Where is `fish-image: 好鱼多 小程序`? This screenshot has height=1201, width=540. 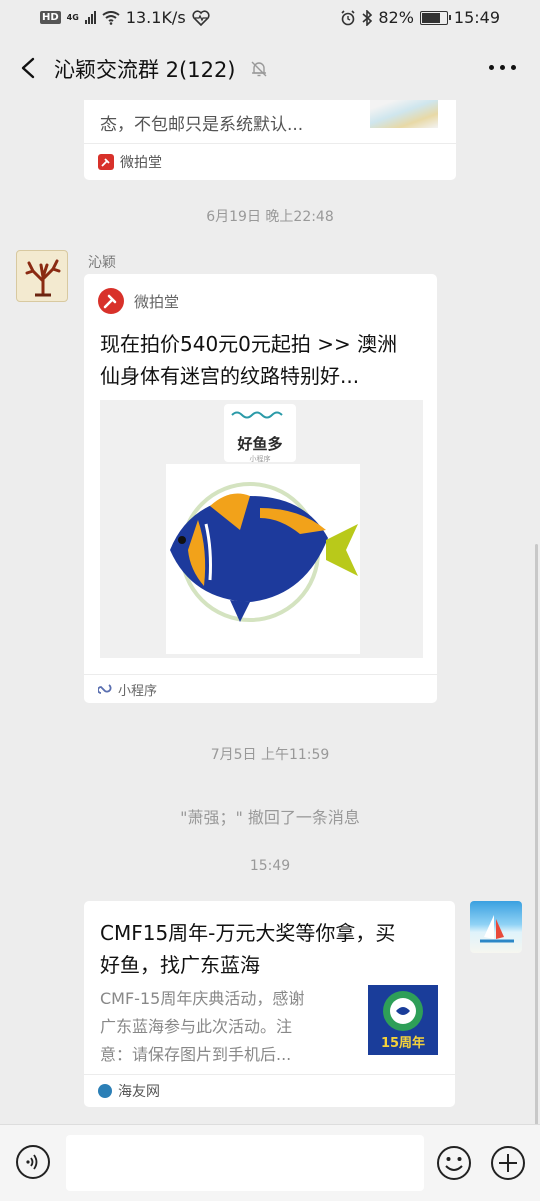 fish-image: 好鱼多 小程序 is located at coordinates (261, 529).